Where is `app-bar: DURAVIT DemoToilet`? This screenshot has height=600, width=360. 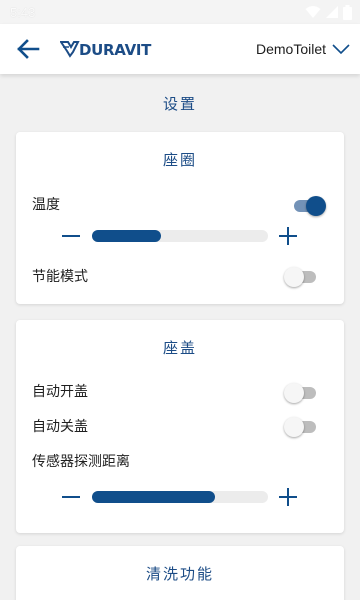
app-bar: DURAVIT DemoToilet is located at coordinates (180, 49).